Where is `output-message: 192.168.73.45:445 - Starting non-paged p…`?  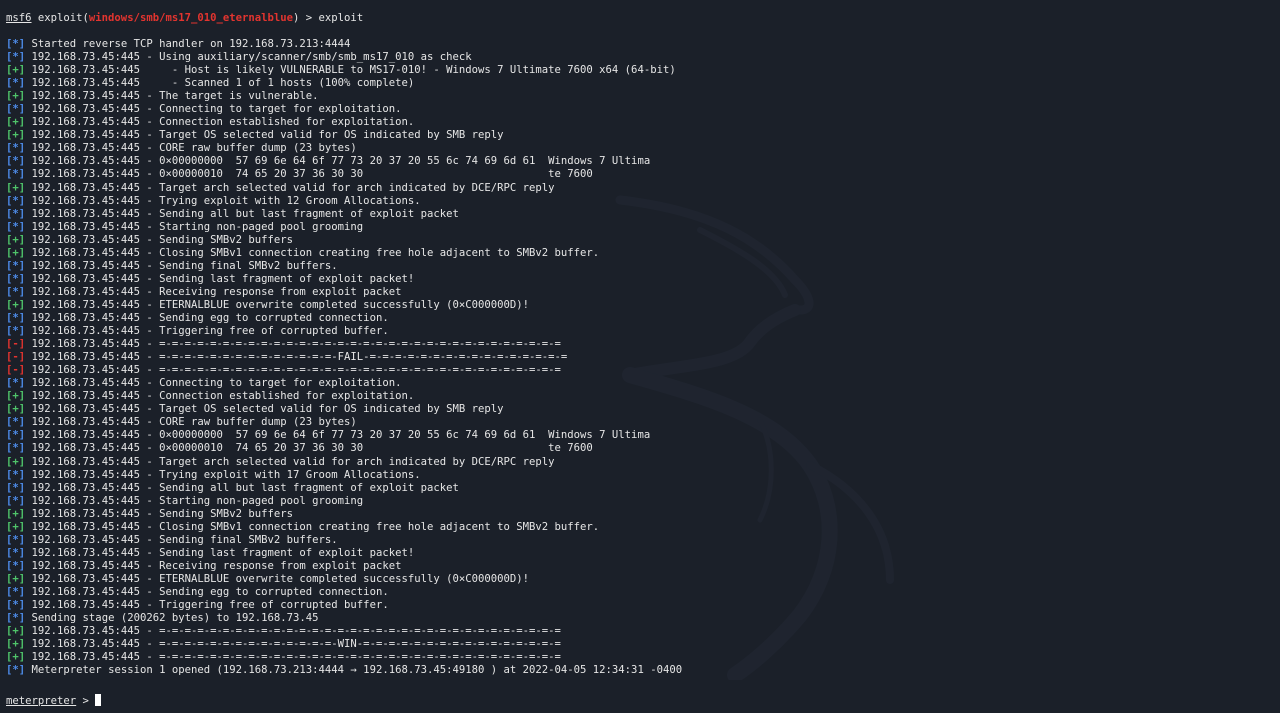
output-message: 192.168.73.45:445 - Starting non-paged p… is located at coordinates (197, 500).